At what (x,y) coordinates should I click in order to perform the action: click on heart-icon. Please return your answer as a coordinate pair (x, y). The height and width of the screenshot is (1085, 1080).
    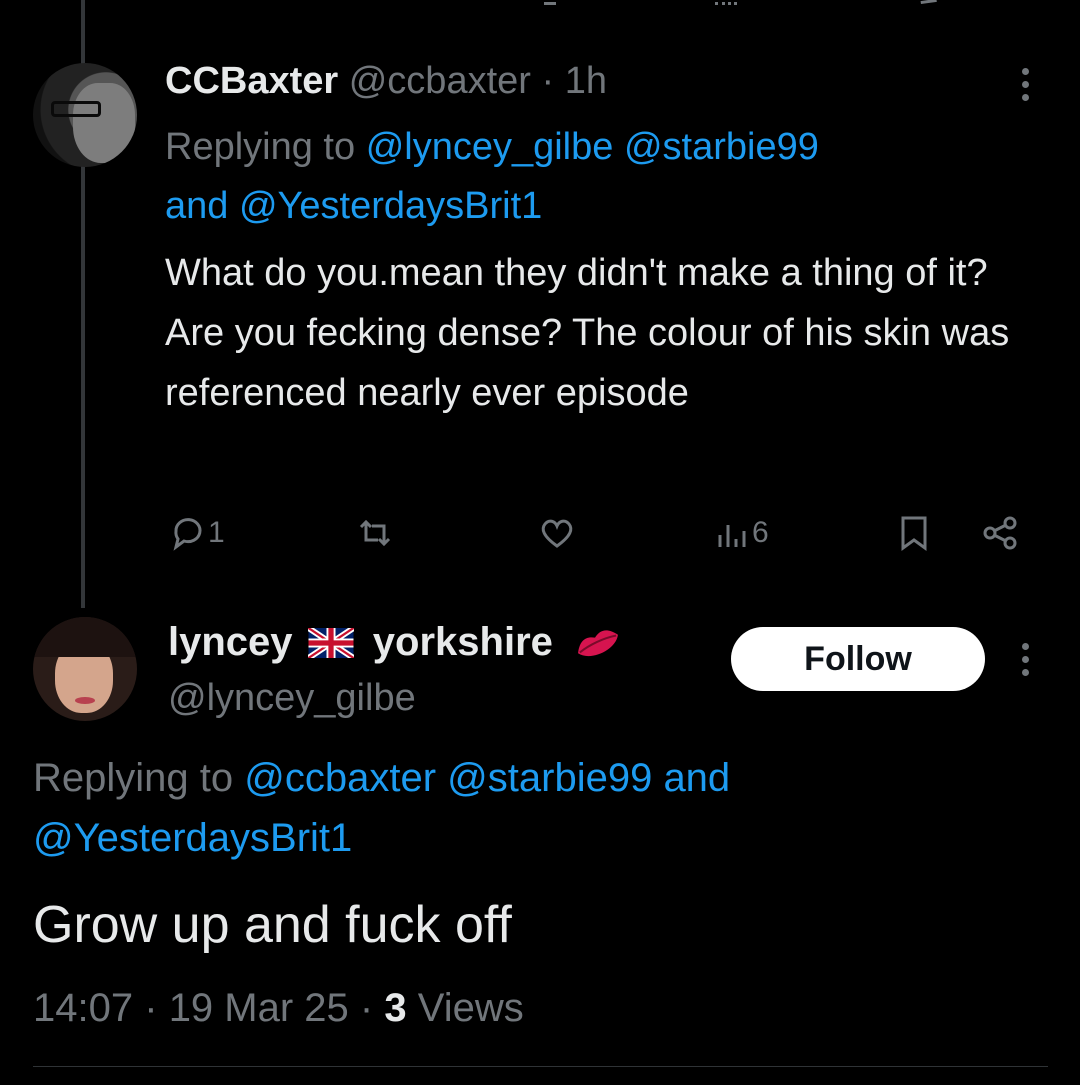
    Looking at the image, I should click on (557, 533).